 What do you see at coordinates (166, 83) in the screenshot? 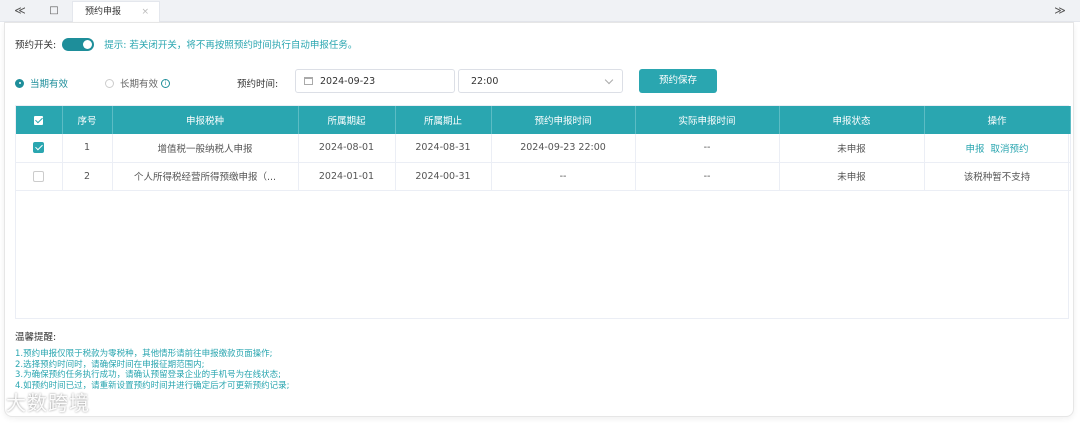
I see `info-icon: i` at bounding box center [166, 83].